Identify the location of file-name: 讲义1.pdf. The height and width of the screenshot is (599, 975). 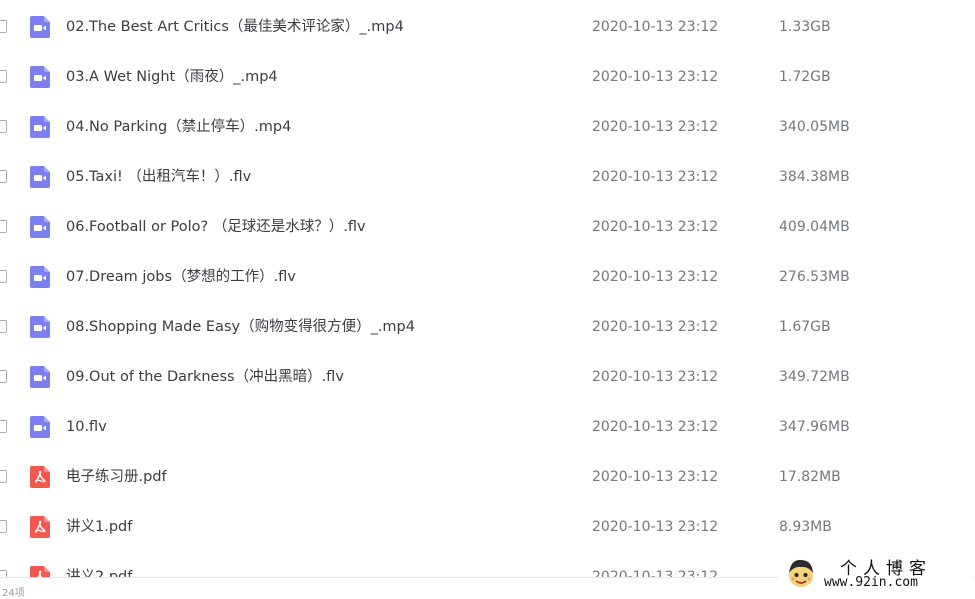
(99, 527).